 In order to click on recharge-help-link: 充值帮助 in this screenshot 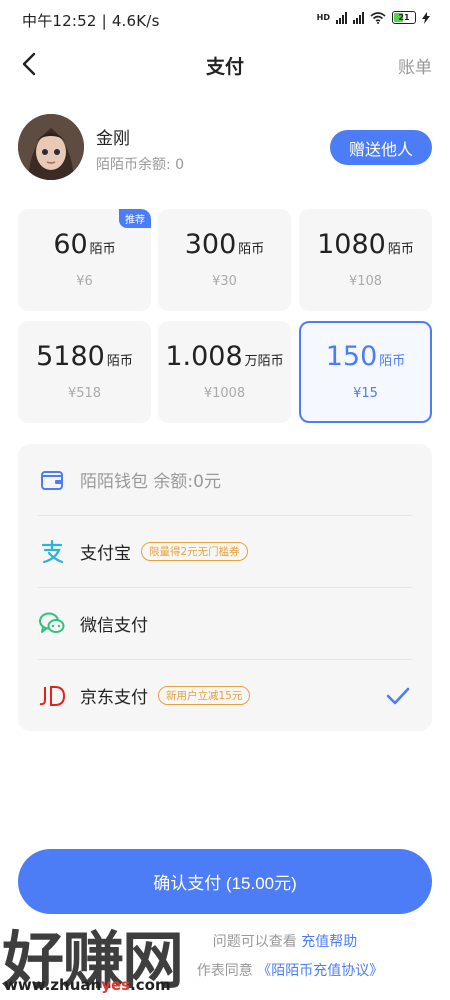, I will do `click(329, 942)`.